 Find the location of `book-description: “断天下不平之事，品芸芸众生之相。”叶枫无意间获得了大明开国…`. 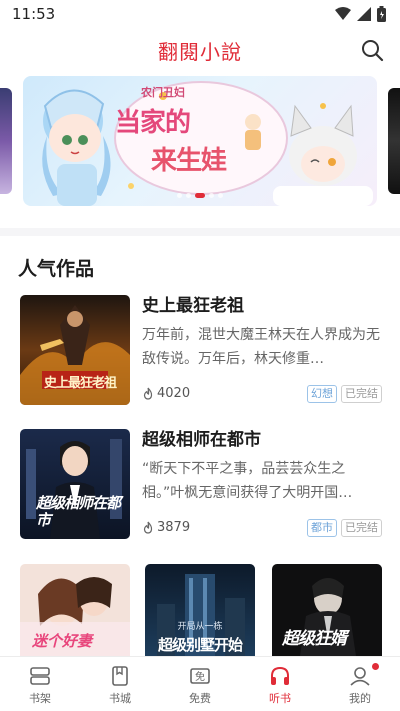

book-description: “断天下不平之事，品芸芸众生之相。”叶枫无意间获得了大明开国… is located at coordinates (247, 481).